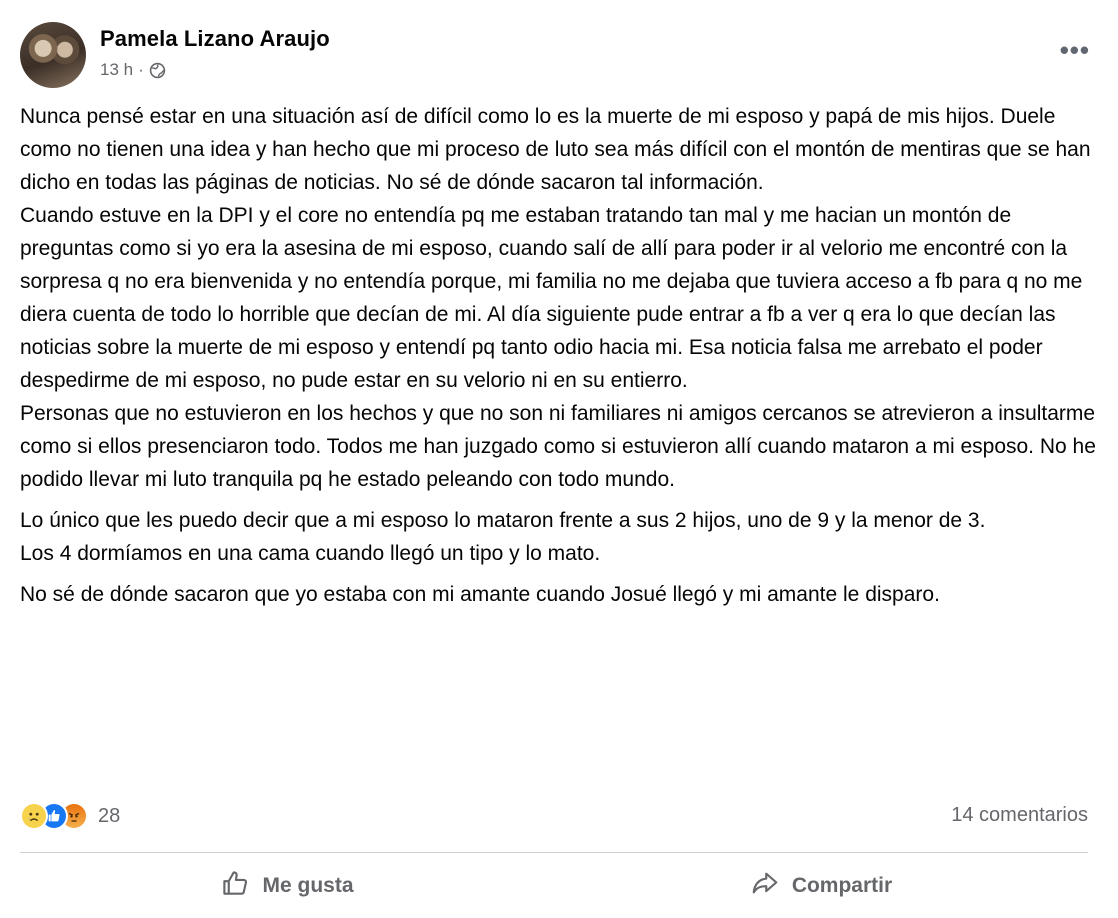 The height and width of the screenshot is (918, 1118). What do you see at coordinates (53, 55) in the screenshot?
I see `avatar` at bounding box center [53, 55].